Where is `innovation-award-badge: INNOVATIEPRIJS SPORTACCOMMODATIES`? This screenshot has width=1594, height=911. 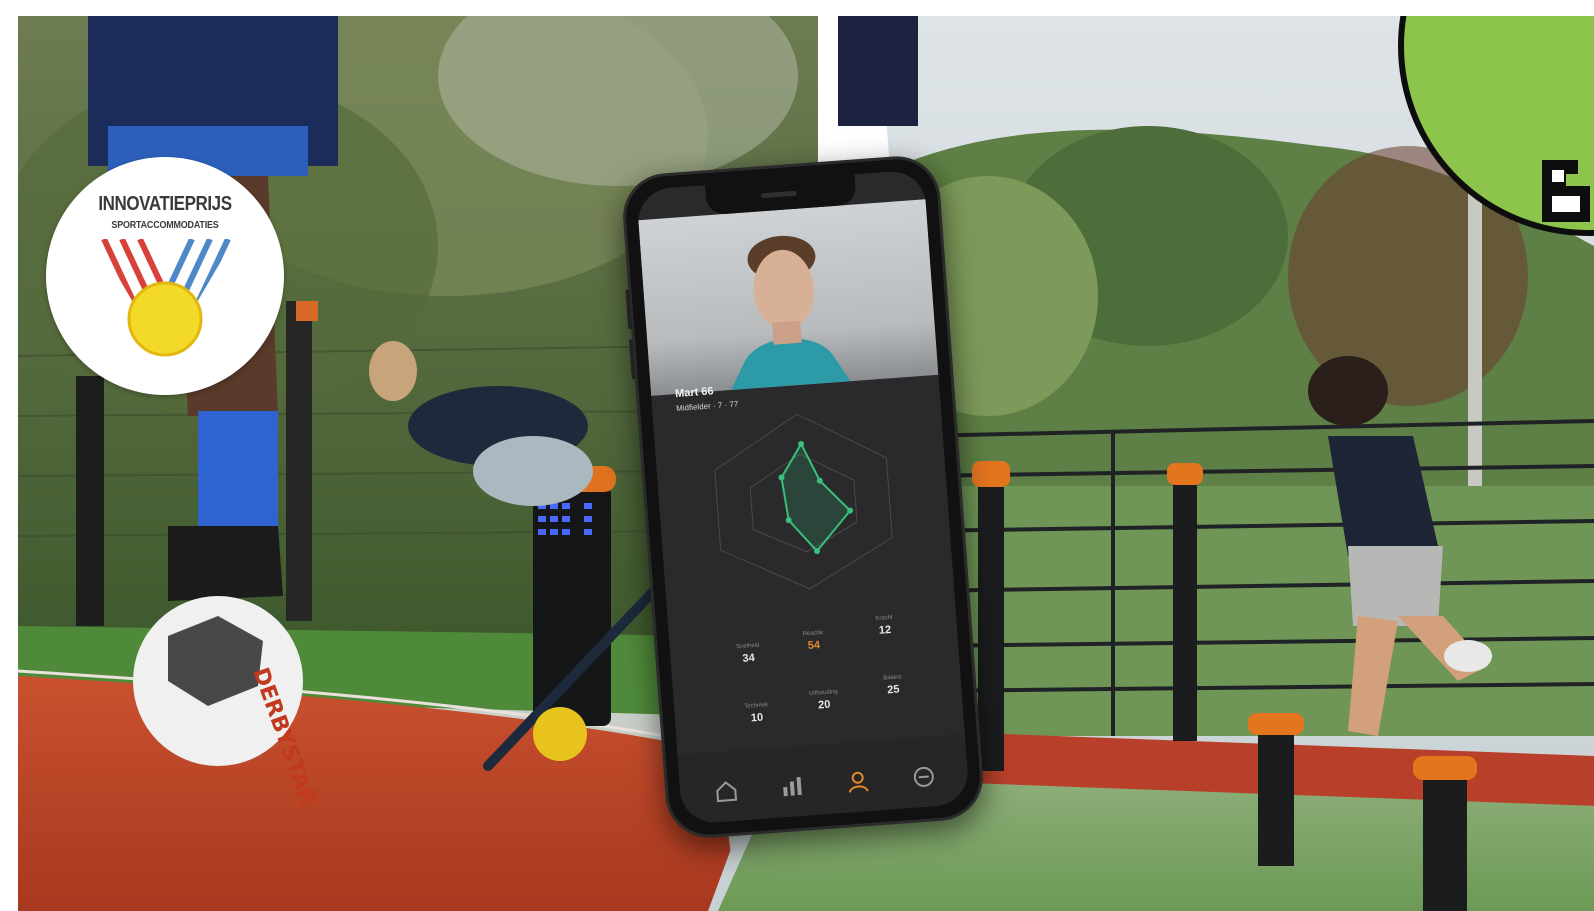
innovation-award-badge: INNOVATIEPRIJS SPORTACCOMMODATIES is located at coordinates (165, 276).